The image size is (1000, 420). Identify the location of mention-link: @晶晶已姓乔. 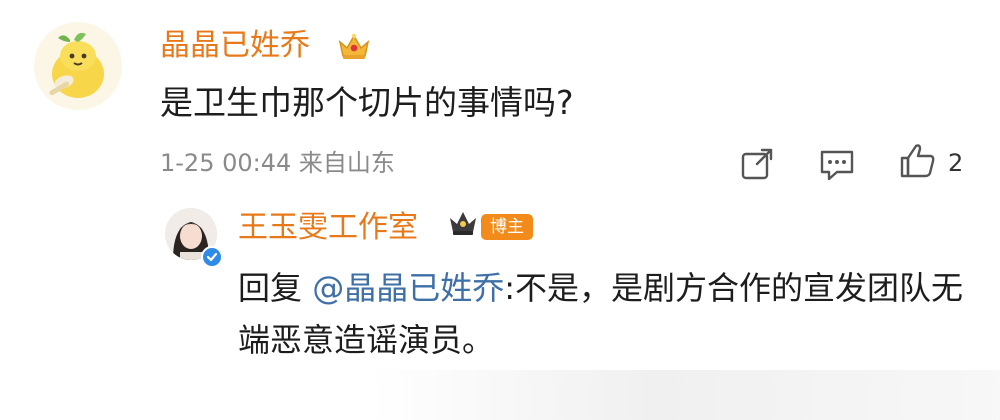
(408, 288).